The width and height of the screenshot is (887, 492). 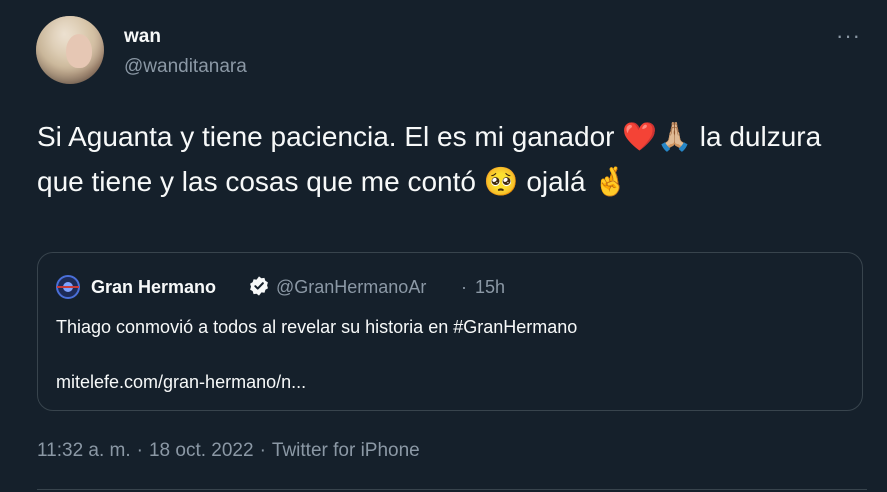 What do you see at coordinates (142, 37) in the screenshot?
I see `author-display-name: wan` at bounding box center [142, 37].